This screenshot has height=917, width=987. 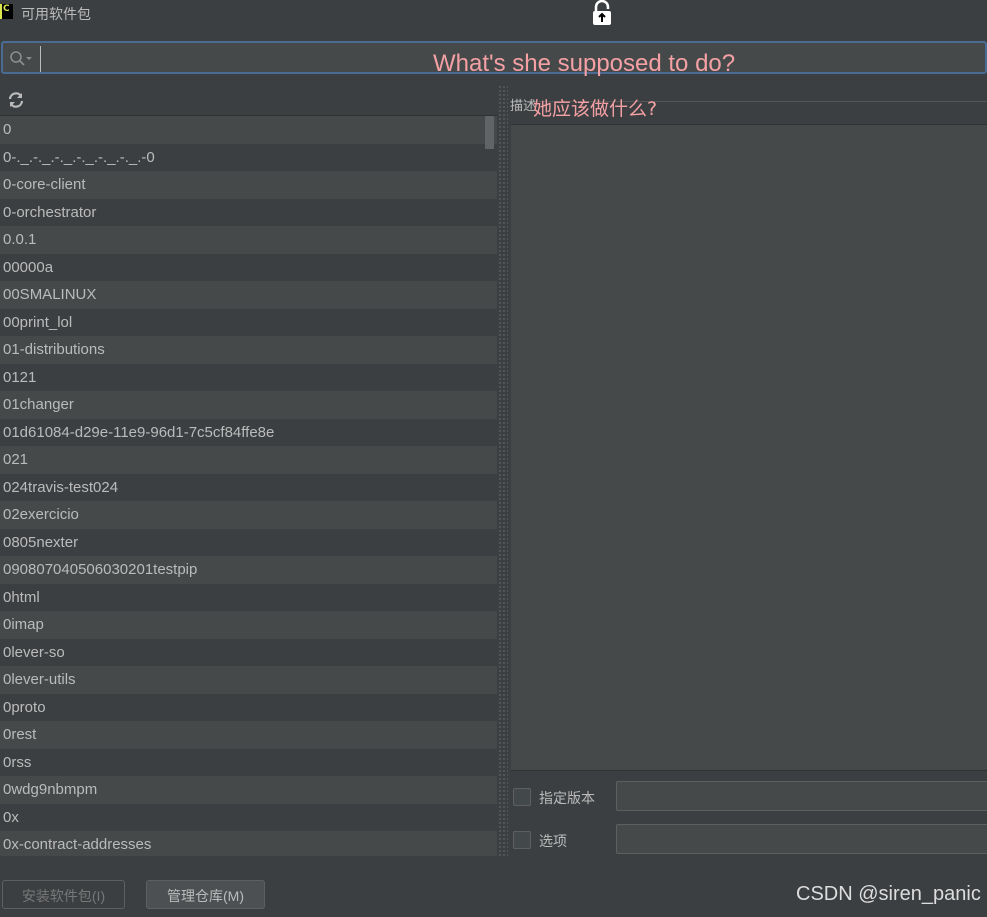 What do you see at coordinates (489, 132) in the screenshot?
I see `package-list-scrollbar` at bounding box center [489, 132].